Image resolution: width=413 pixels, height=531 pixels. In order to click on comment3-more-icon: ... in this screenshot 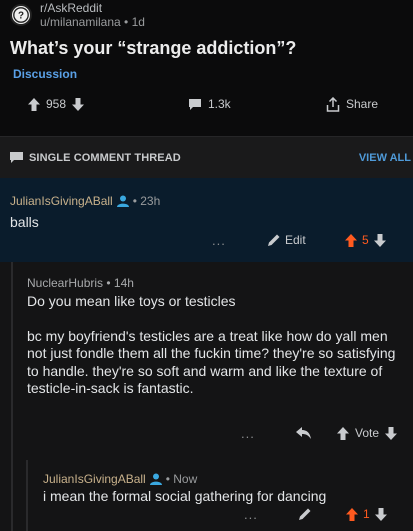, I will do `click(251, 514)`.